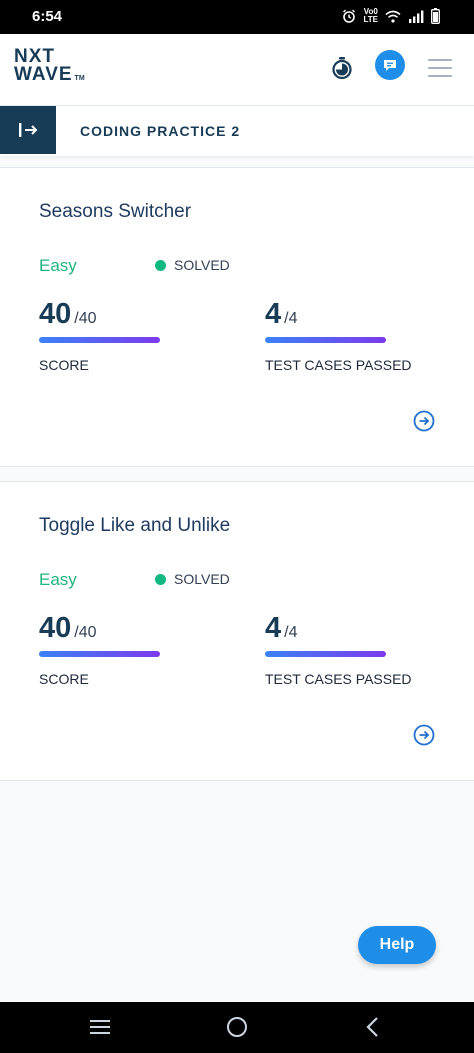 Image resolution: width=474 pixels, height=1053 pixels. I want to click on recent-apps-icon, so click(100, 1027).